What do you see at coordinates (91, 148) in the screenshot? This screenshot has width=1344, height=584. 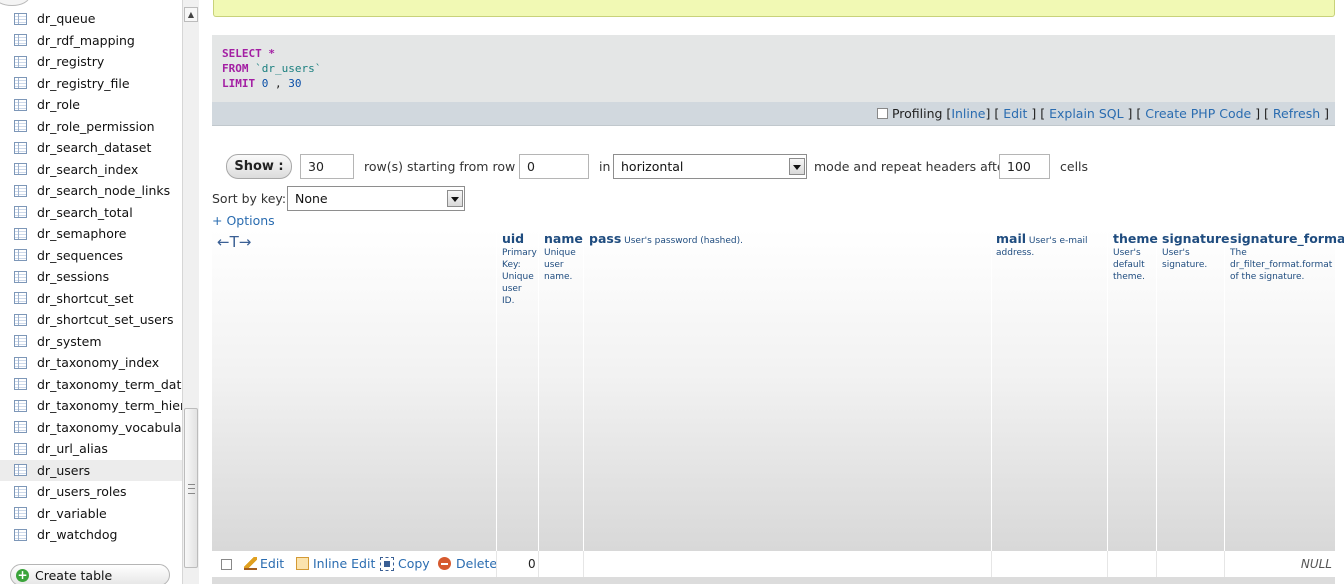 I see `sidebar-table-item: dr_search_dataset` at bounding box center [91, 148].